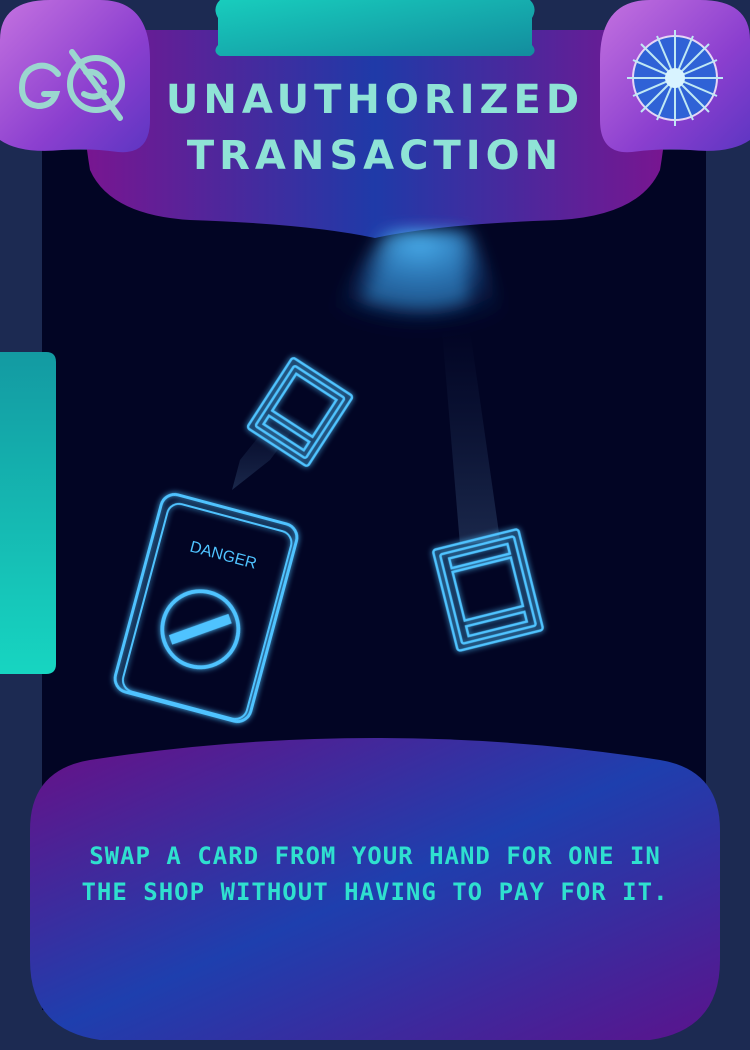 The image size is (750, 1050). What do you see at coordinates (675, 78) in the screenshot?
I see `compass-star-icon` at bounding box center [675, 78].